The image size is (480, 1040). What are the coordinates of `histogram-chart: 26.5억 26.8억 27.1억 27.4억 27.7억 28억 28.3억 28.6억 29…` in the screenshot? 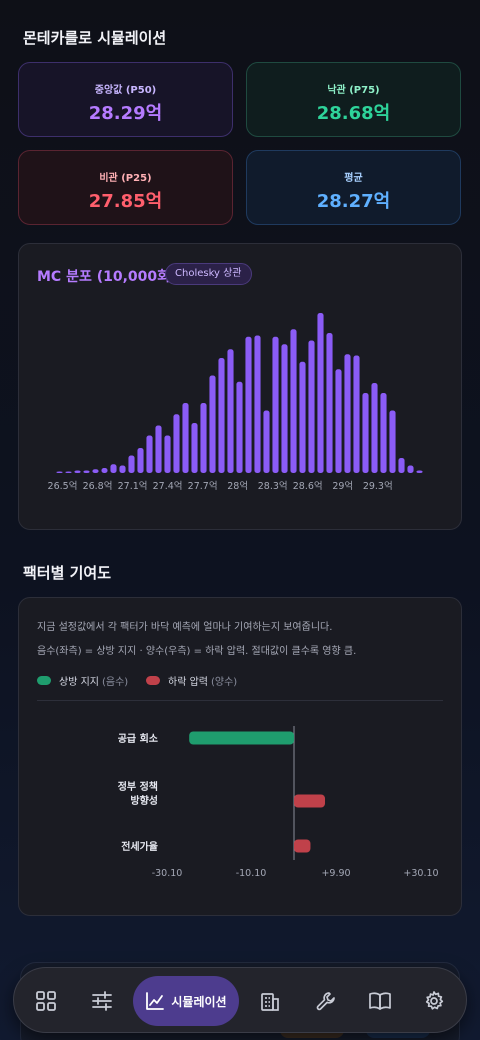 It's located at (235, 402).